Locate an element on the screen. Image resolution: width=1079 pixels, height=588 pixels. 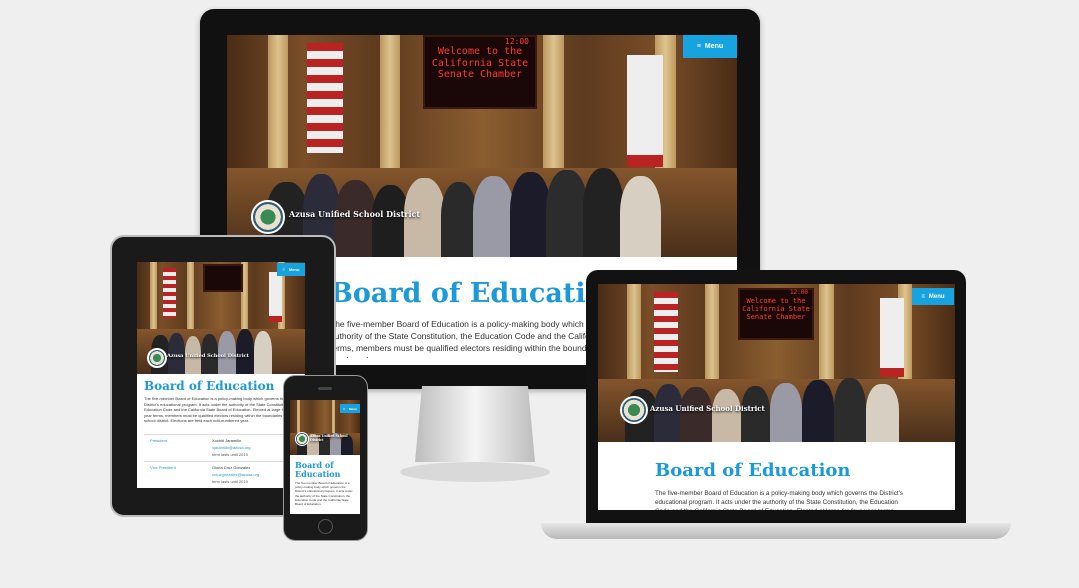
sign-line-4: Senate Chamber is located at coordinates (480, 75).